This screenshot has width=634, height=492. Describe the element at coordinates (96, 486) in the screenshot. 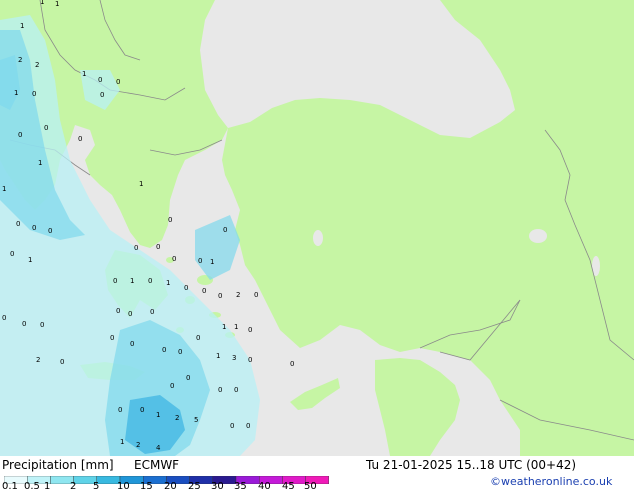

I see `scale-tick-label: 5` at that location.